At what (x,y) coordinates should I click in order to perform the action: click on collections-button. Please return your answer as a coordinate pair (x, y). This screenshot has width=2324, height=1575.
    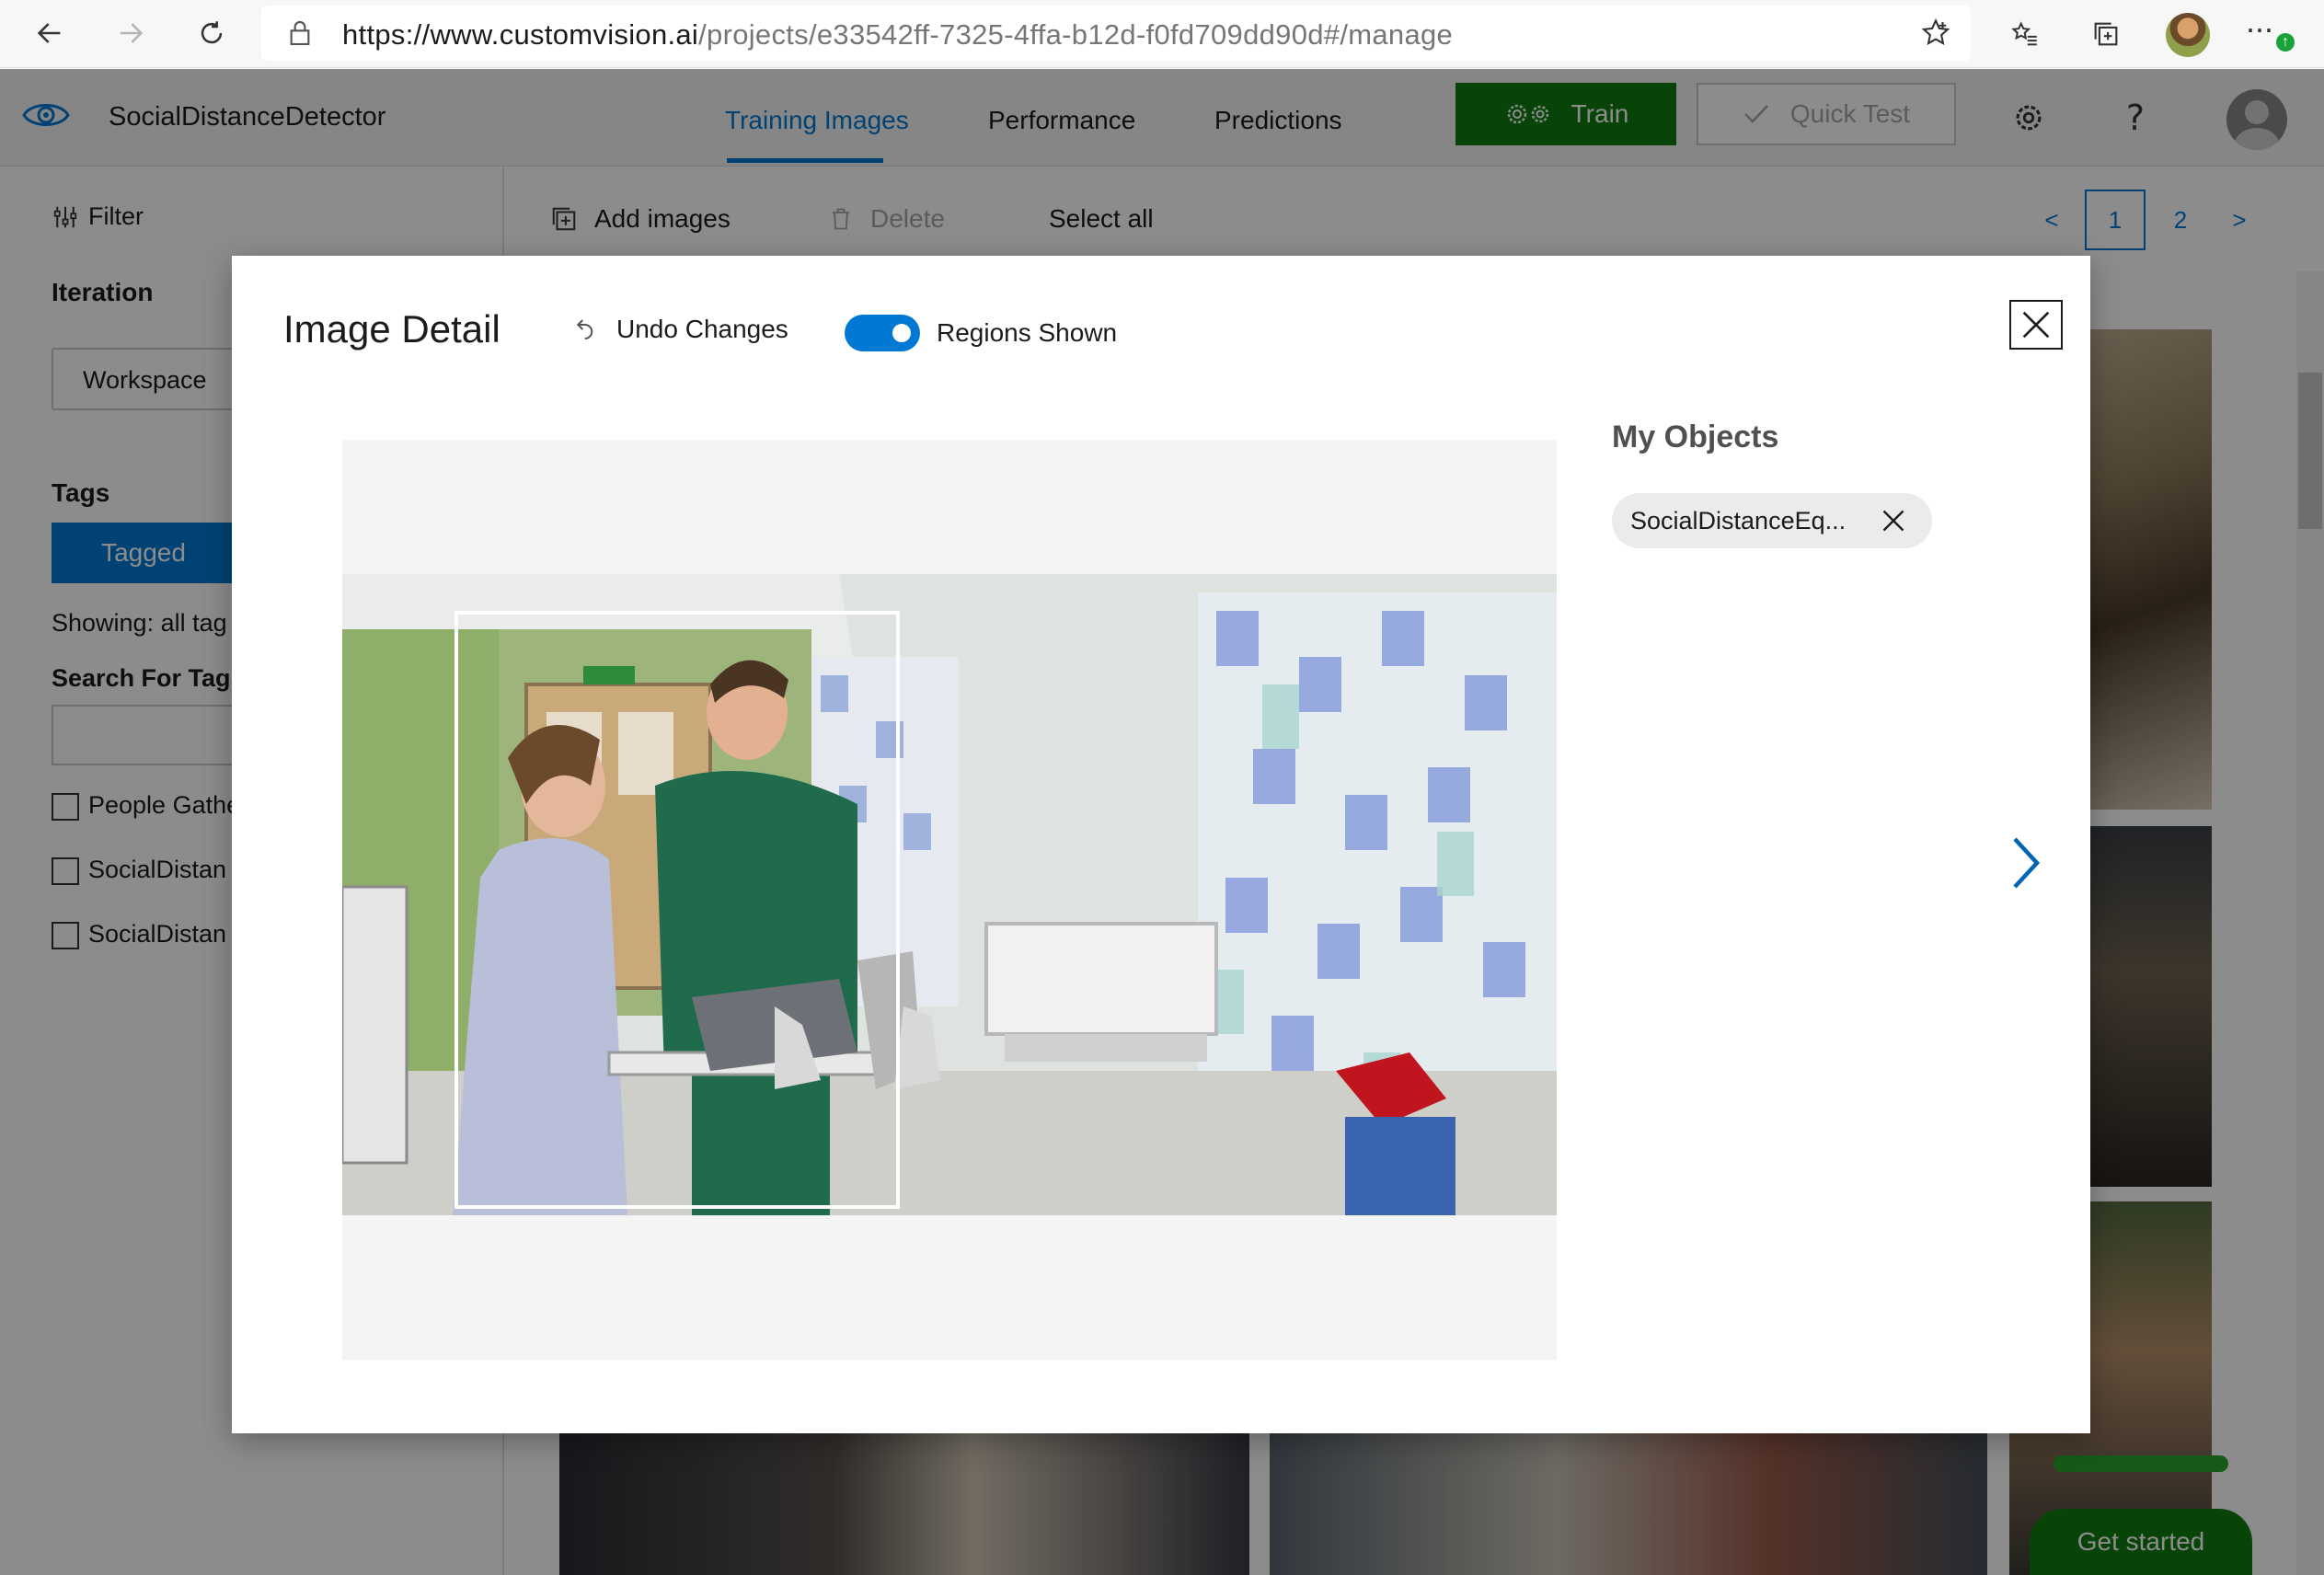
    Looking at the image, I should click on (2106, 34).